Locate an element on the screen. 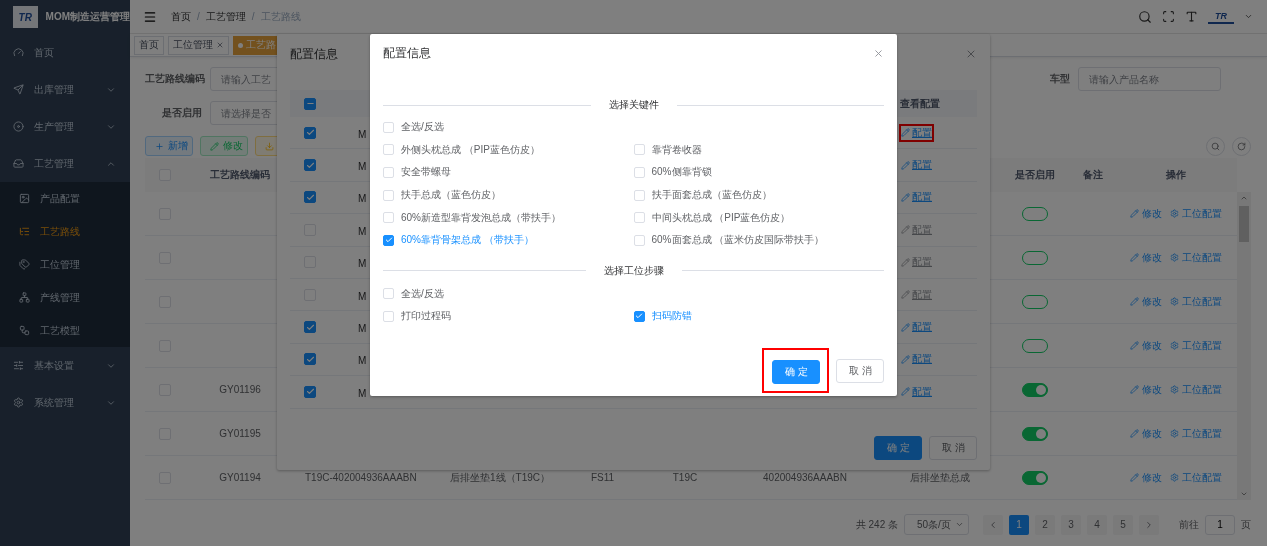 This screenshot has width=1267, height=546. fullscreen-icon is located at coordinates (1168, 16).